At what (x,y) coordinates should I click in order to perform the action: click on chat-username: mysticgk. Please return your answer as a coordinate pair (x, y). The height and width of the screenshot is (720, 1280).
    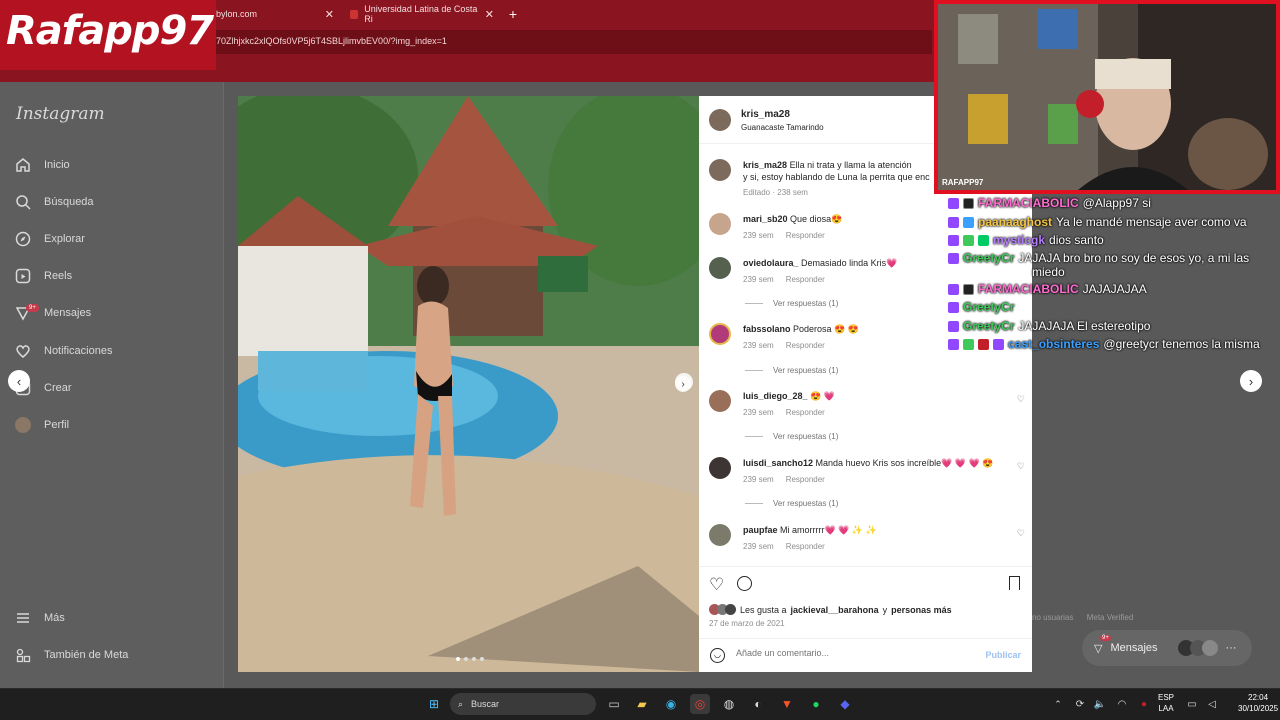
    Looking at the image, I should click on (1019, 240).